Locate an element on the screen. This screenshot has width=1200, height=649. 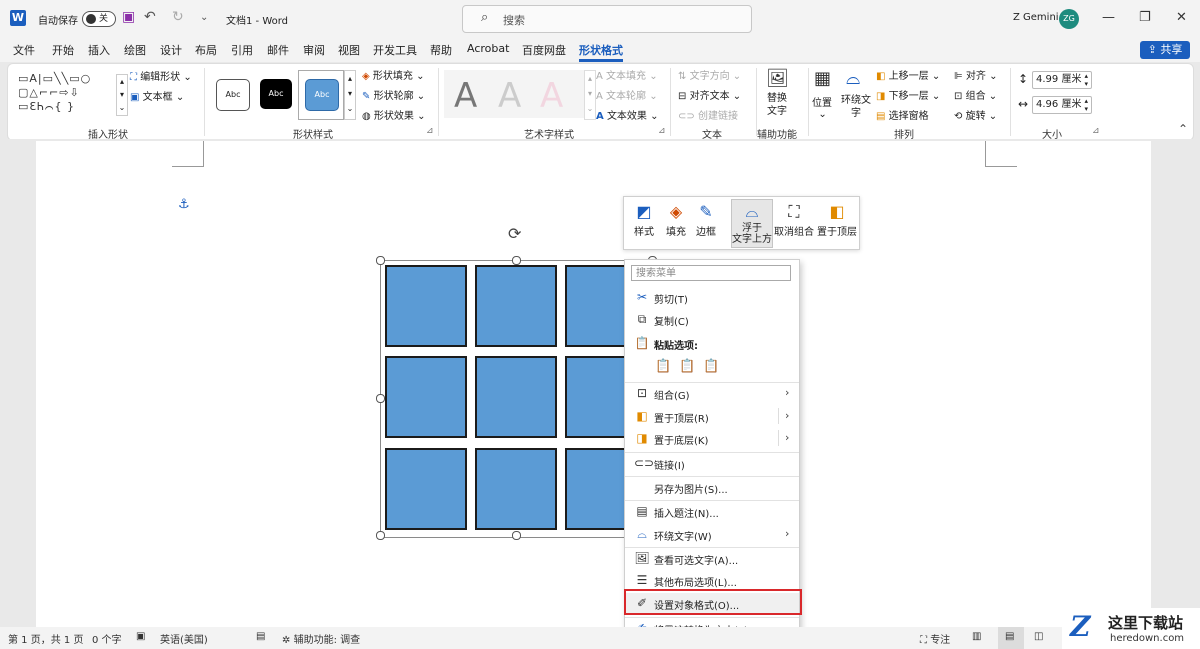
menu-item-bring-to-front: ◧ 置于顶层(R) › is located at coordinates (712, 417).